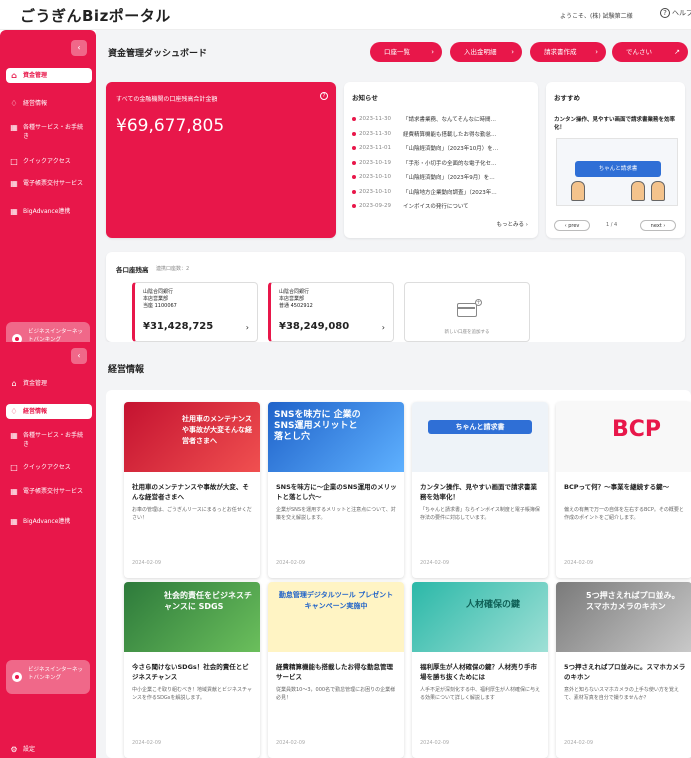 This screenshot has height=758, width=691. Describe the element at coordinates (442, 206) in the screenshot. I see `news-item: 2023-09-29 インボイスの発行について` at that location.